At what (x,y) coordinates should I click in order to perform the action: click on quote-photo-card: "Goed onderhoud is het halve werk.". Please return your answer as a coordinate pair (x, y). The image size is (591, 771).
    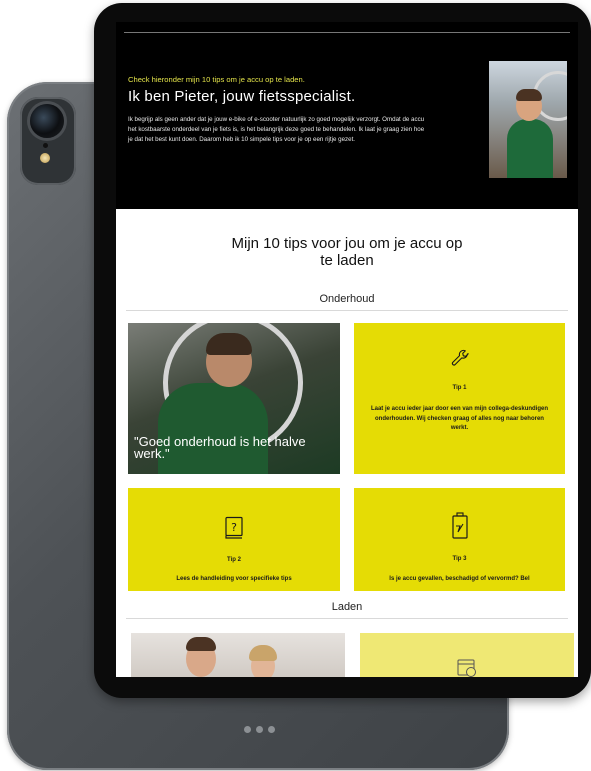
    Looking at the image, I should click on (234, 398).